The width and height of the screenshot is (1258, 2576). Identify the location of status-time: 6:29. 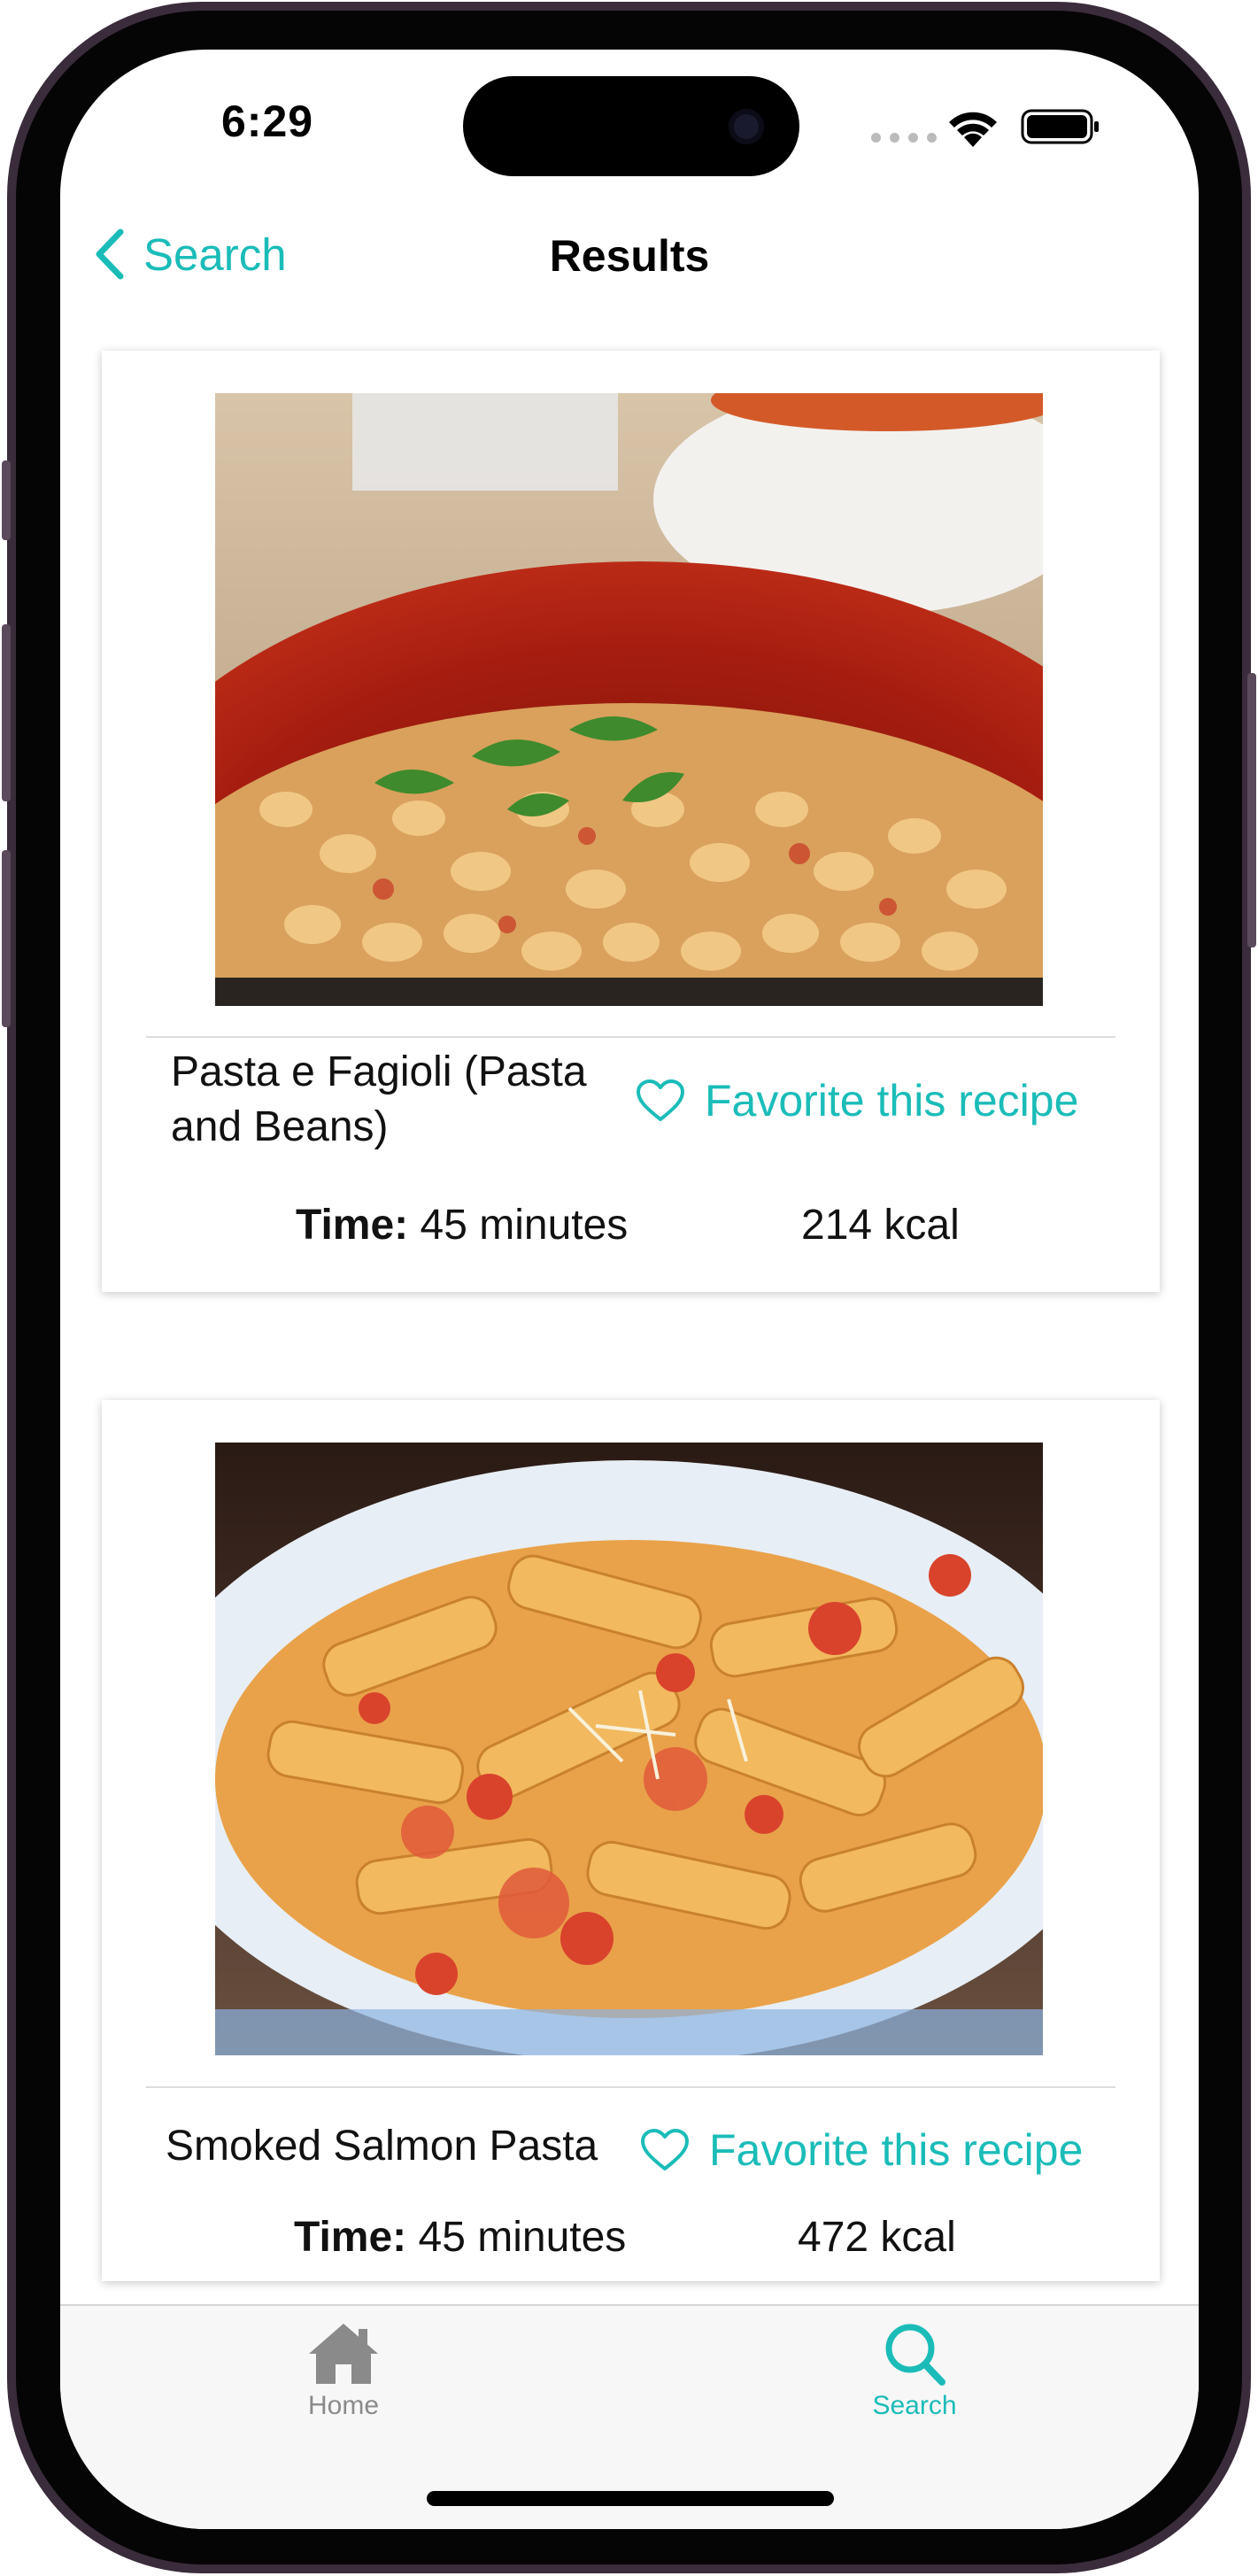
(267, 121).